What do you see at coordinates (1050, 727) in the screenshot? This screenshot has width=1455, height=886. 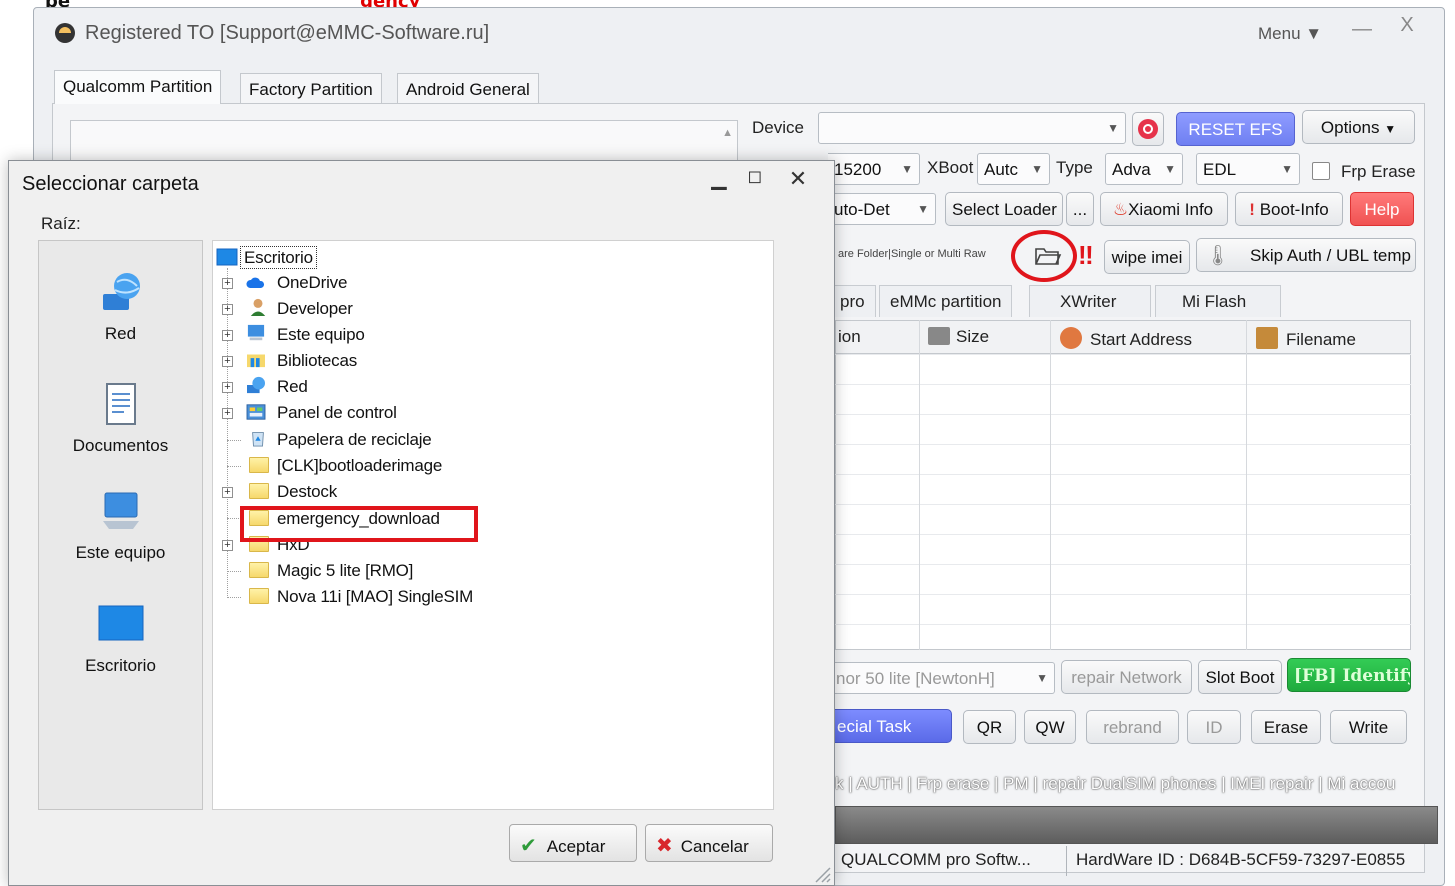 I see `qw-button: QW` at bounding box center [1050, 727].